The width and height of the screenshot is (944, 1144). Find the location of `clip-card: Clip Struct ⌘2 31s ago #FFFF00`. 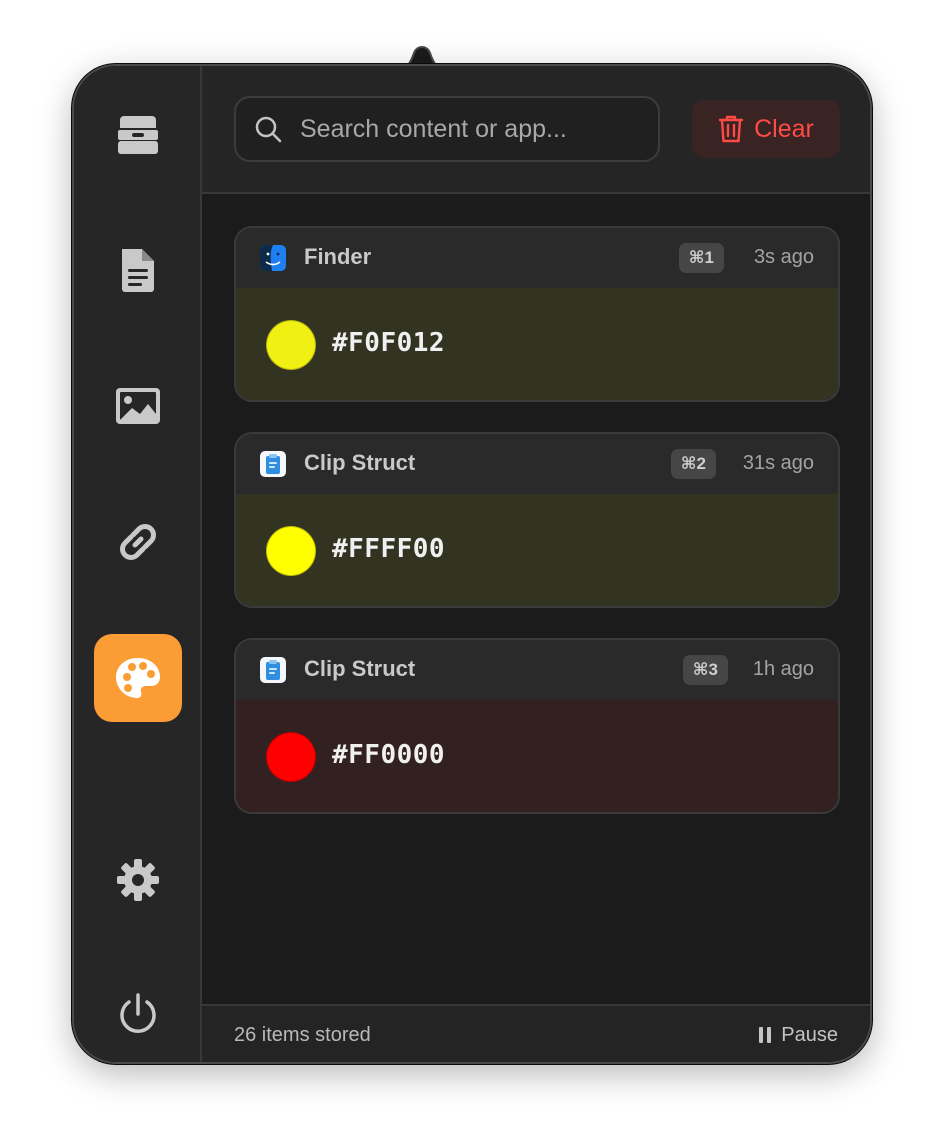

clip-card: Clip Struct ⌘2 31s ago #FFFF00 is located at coordinates (537, 520).